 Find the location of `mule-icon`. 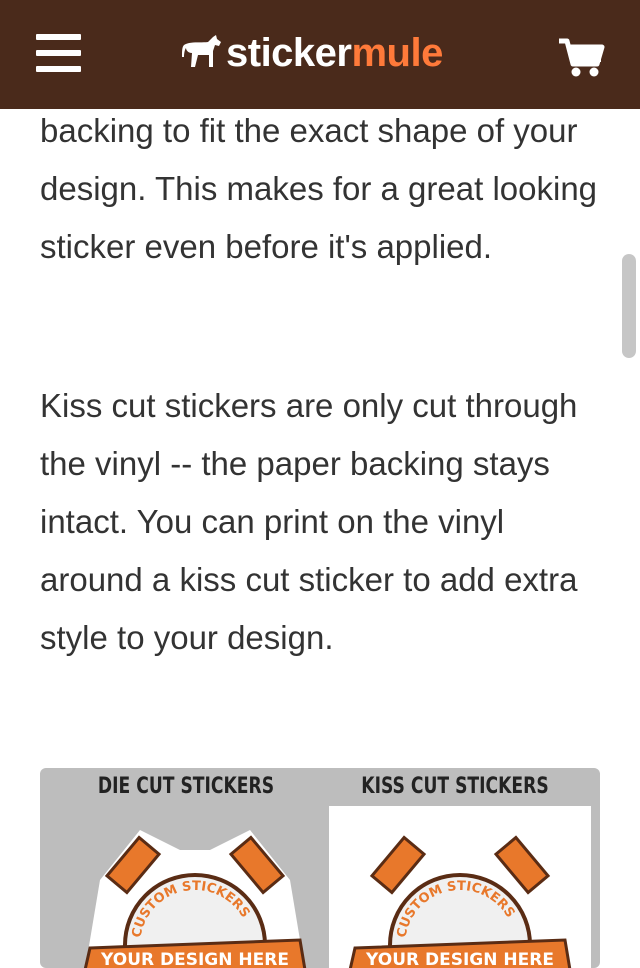

mule-icon is located at coordinates (201, 51).